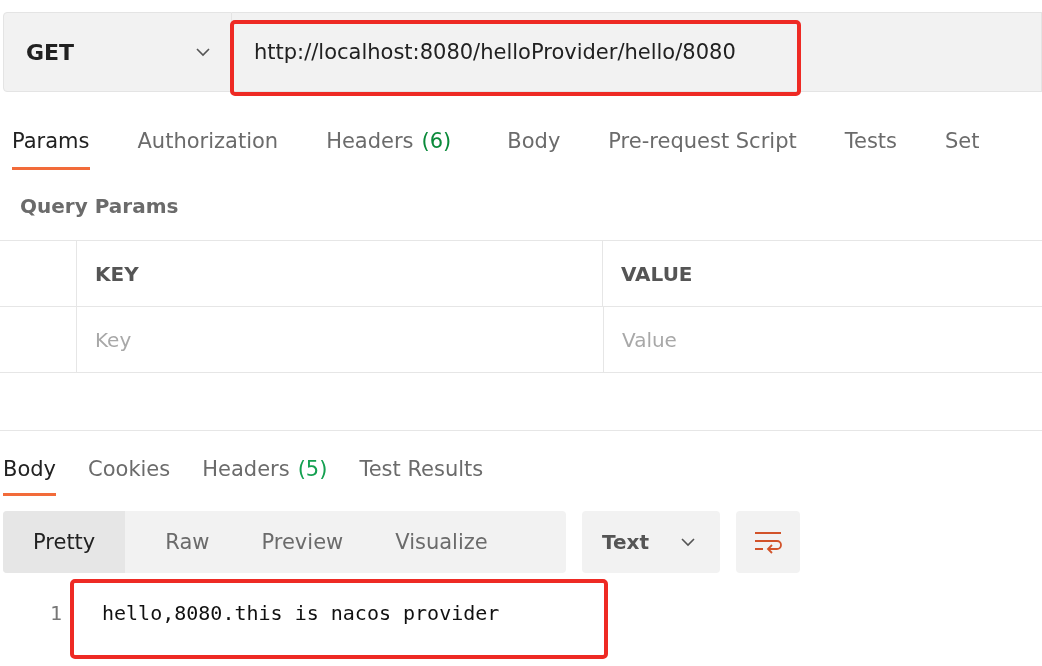 This screenshot has width=1042, height=666. I want to click on view-mode-button: Preview, so click(302, 542).